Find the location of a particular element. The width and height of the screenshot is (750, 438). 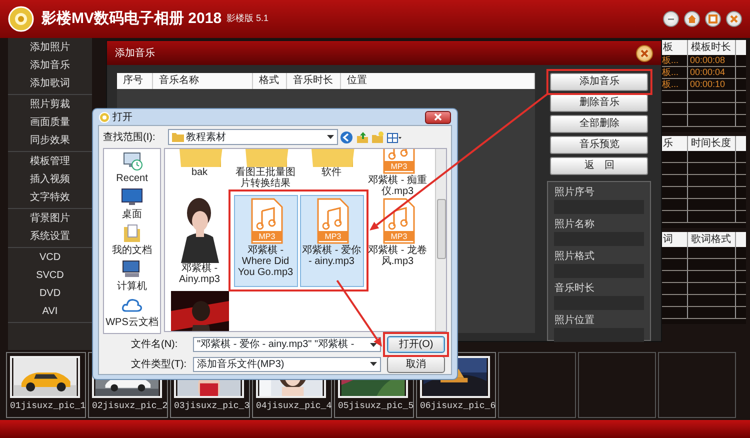

sidebar-item: 照片剪裁 is located at coordinates (50, 105).